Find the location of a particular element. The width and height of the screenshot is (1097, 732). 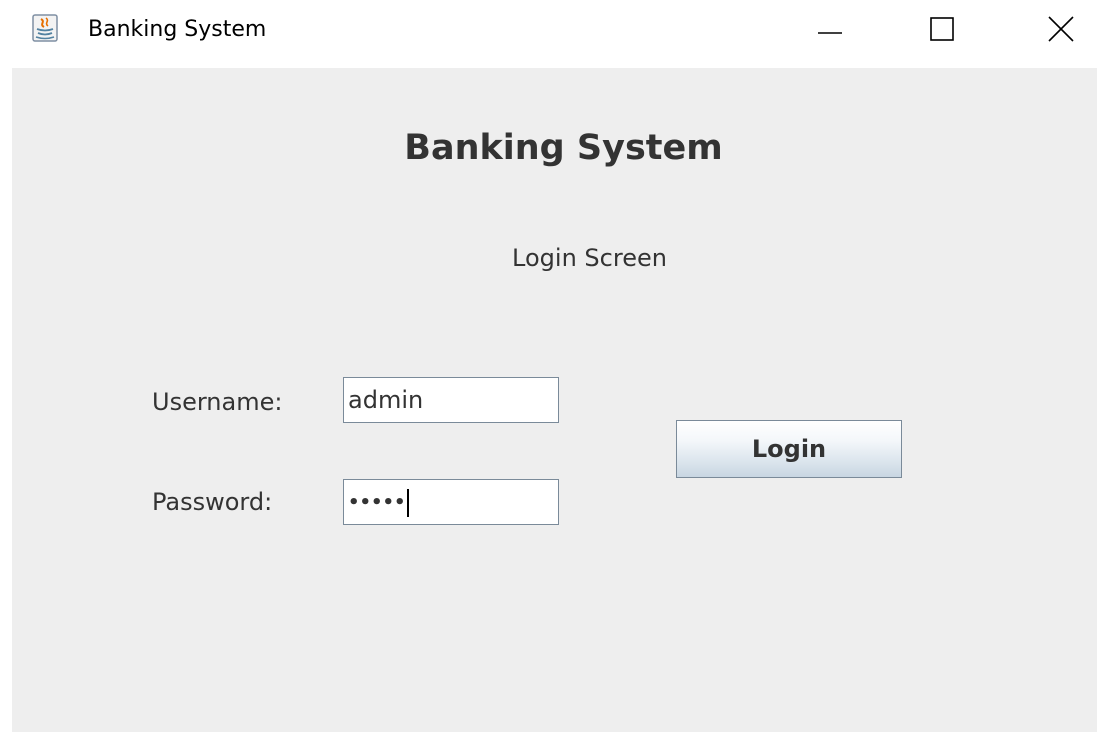

java-app-icon is located at coordinates (45, 28).